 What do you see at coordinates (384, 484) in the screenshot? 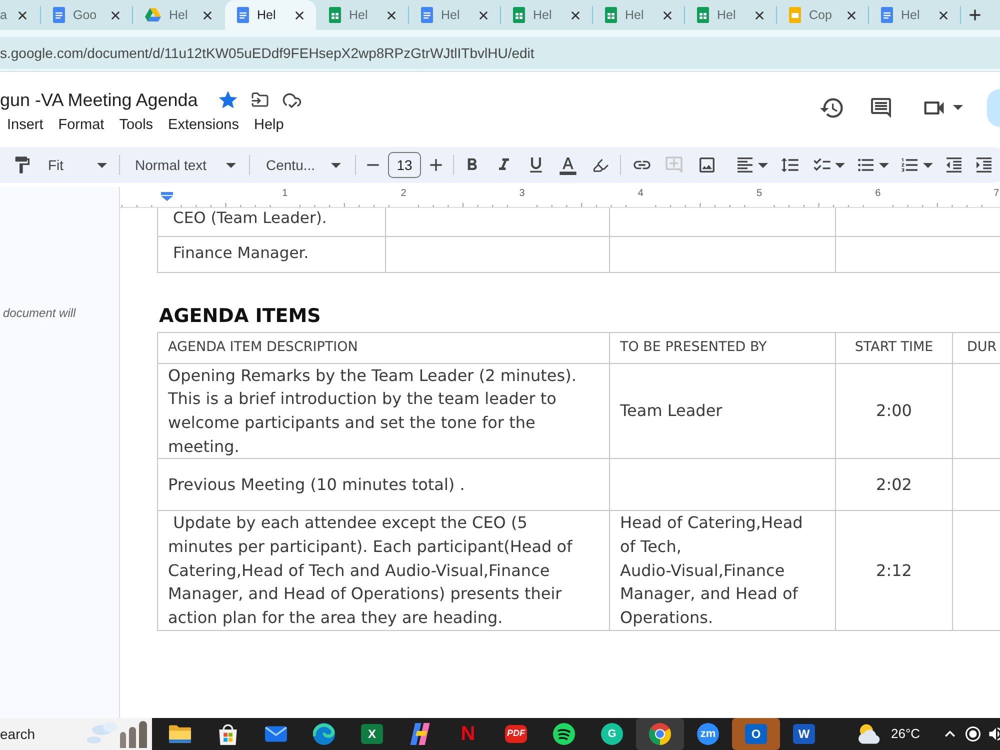
I see `table-cell: Previous Meeting (10 minutes total) .` at bounding box center [384, 484].